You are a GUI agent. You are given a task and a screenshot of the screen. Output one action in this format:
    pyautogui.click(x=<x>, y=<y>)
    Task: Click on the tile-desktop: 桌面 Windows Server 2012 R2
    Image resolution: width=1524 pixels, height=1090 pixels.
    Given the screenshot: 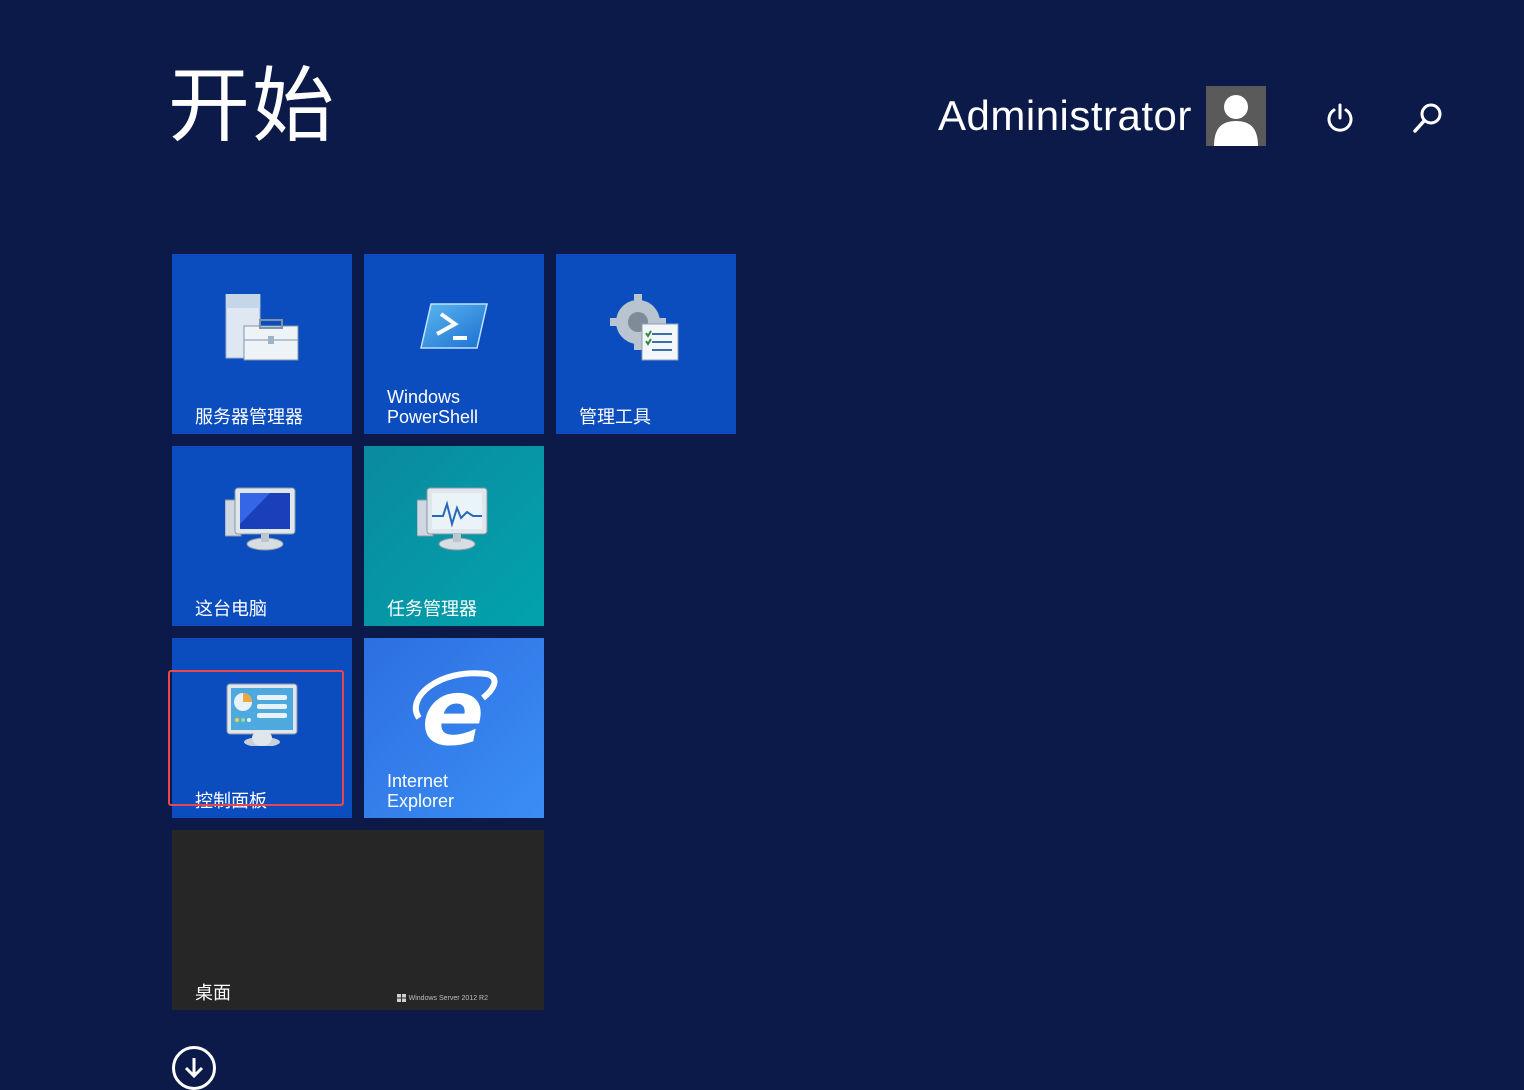 What is the action you would take?
    pyautogui.click(x=358, y=920)
    